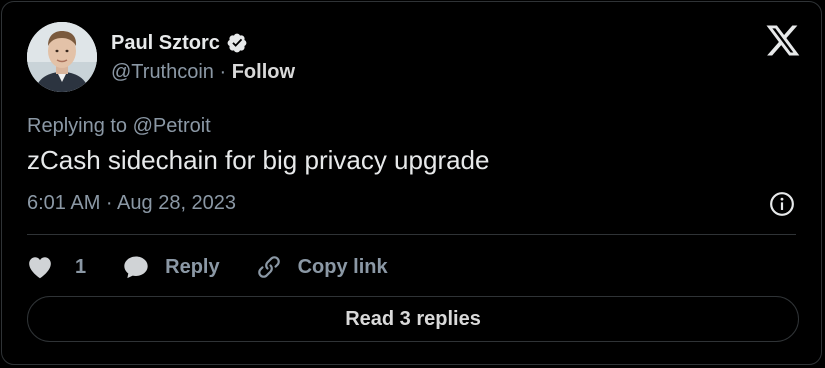 Image resolution: width=825 pixels, height=368 pixels. I want to click on read-replies-button: Read 3 replies, so click(413, 319).